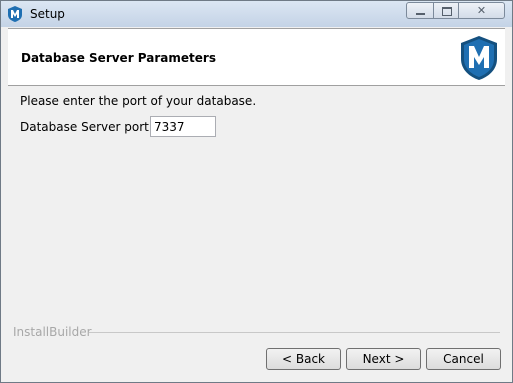 This screenshot has height=383, width=513. Describe the element at coordinates (294, 332) in the screenshot. I see `footer-divider` at that location.